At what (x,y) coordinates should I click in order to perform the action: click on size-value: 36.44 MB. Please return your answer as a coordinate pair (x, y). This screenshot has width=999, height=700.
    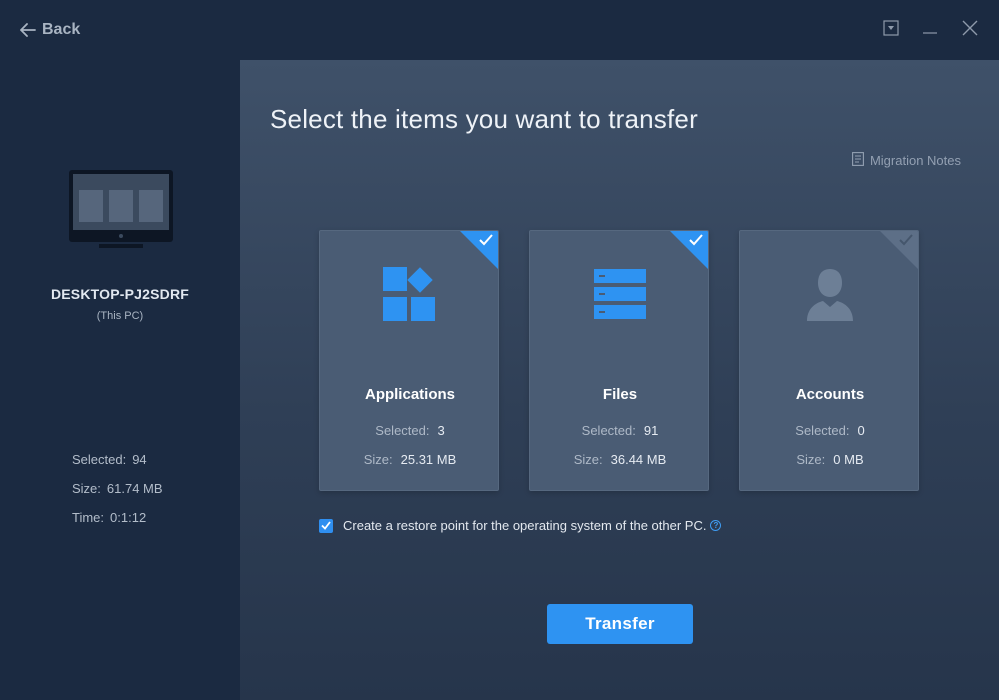
    Looking at the image, I should click on (638, 459).